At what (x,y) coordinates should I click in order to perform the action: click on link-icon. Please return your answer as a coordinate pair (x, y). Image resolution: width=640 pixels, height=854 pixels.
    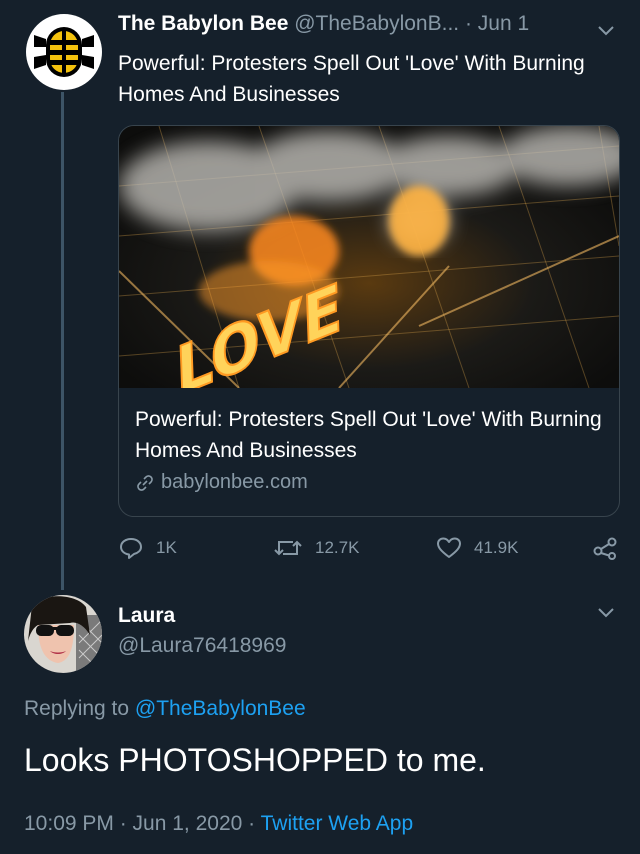
    Looking at the image, I should click on (145, 482).